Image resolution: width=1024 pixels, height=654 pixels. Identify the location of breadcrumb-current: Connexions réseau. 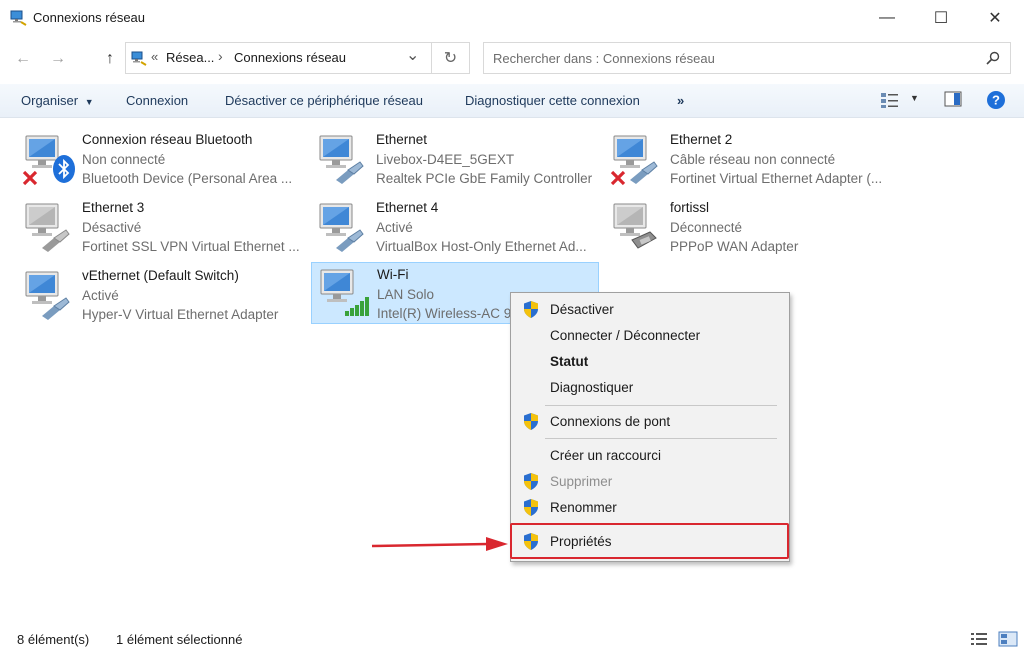
(290, 57).